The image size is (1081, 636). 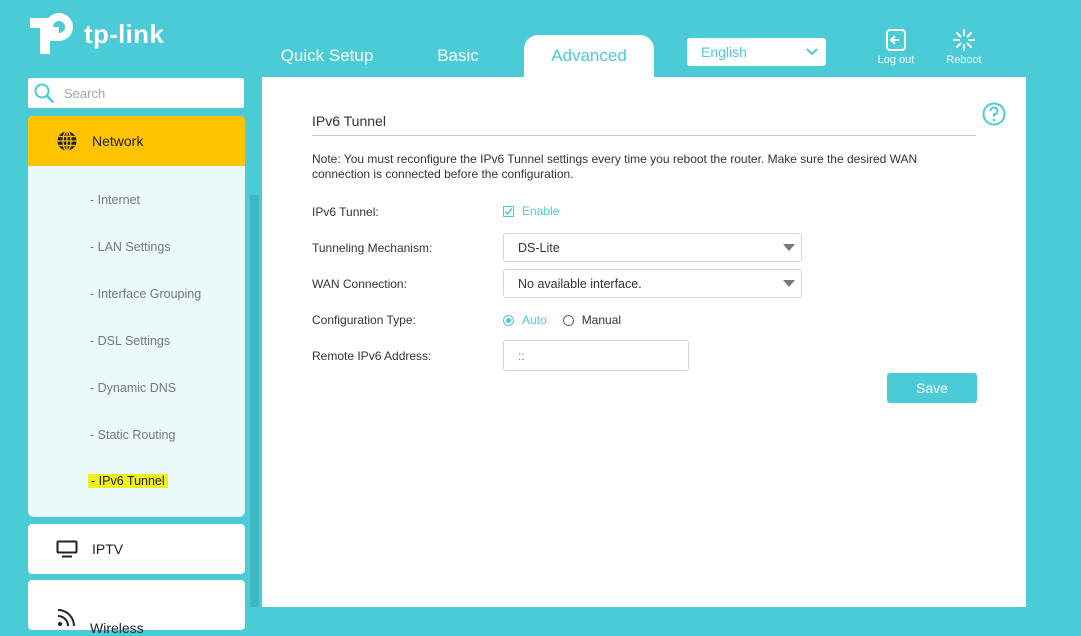 I want to click on radio-auto, so click(x=508, y=320).